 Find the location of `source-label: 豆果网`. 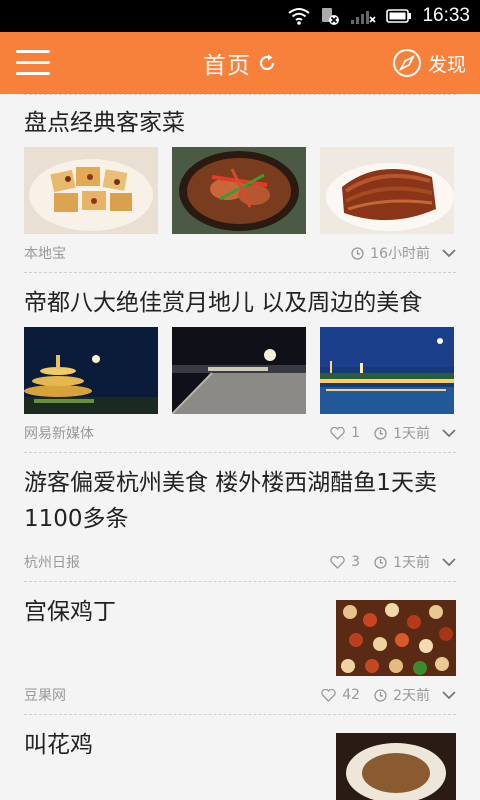

source-label: 豆果网 is located at coordinates (45, 696).